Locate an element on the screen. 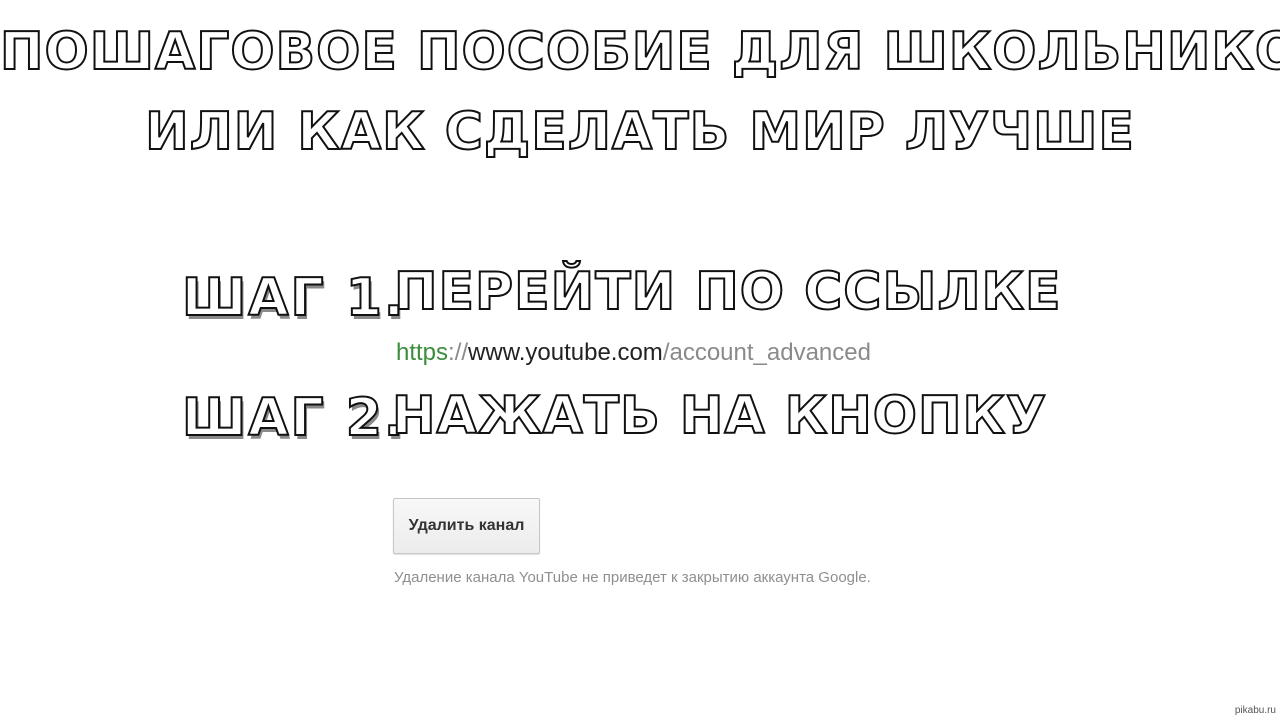  title-line-1: ПОШАГОВОЕ ПОСОБИЕ ДЛЯ ШКОЛЬНИКОВ is located at coordinates (640, 52).